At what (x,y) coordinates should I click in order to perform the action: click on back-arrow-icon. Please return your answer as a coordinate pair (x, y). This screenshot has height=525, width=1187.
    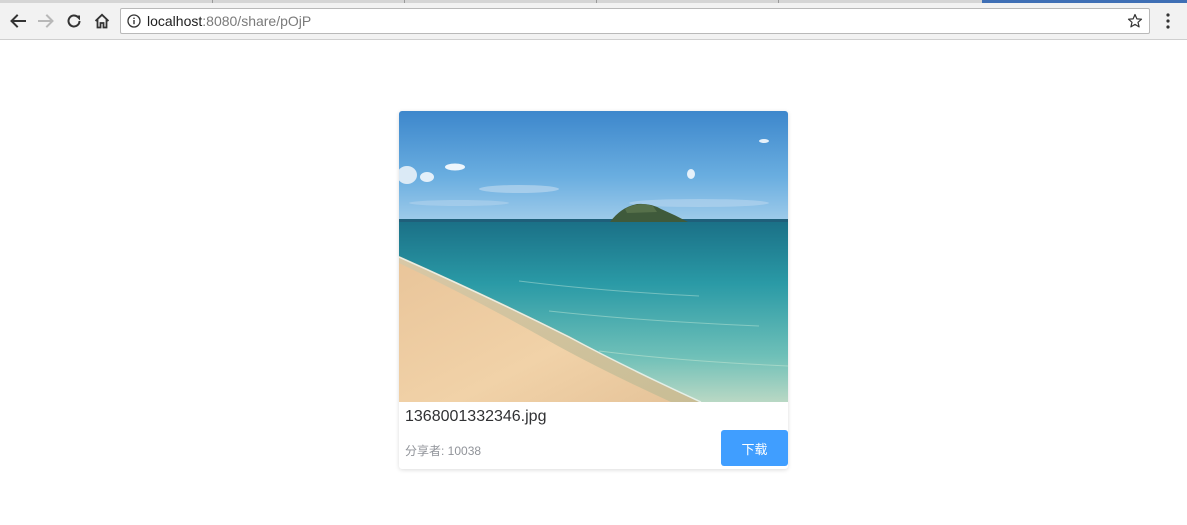
    Looking at the image, I should click on (18, 21).